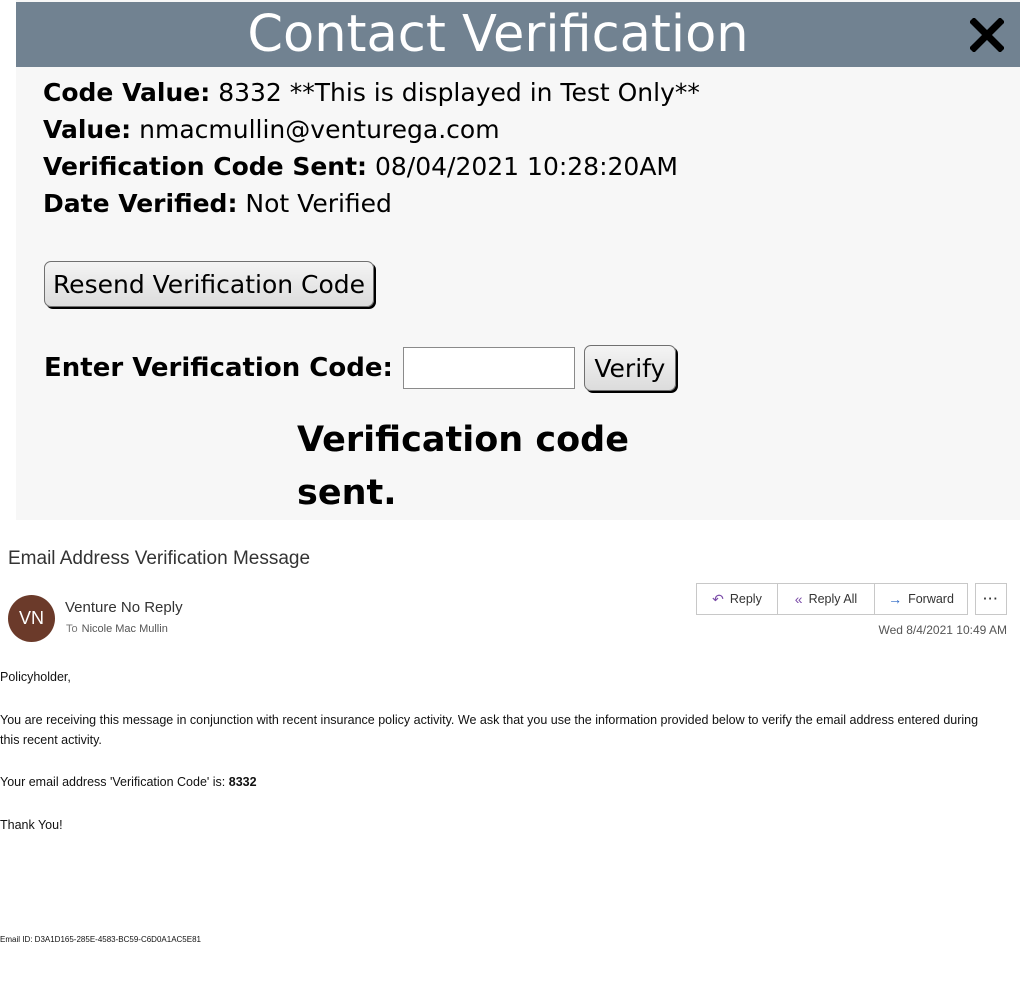  What do you see at coordinates (35, 677) in the screenshot?
I see `email-greeting: Policyholder,` at bounding box center [35, 677].